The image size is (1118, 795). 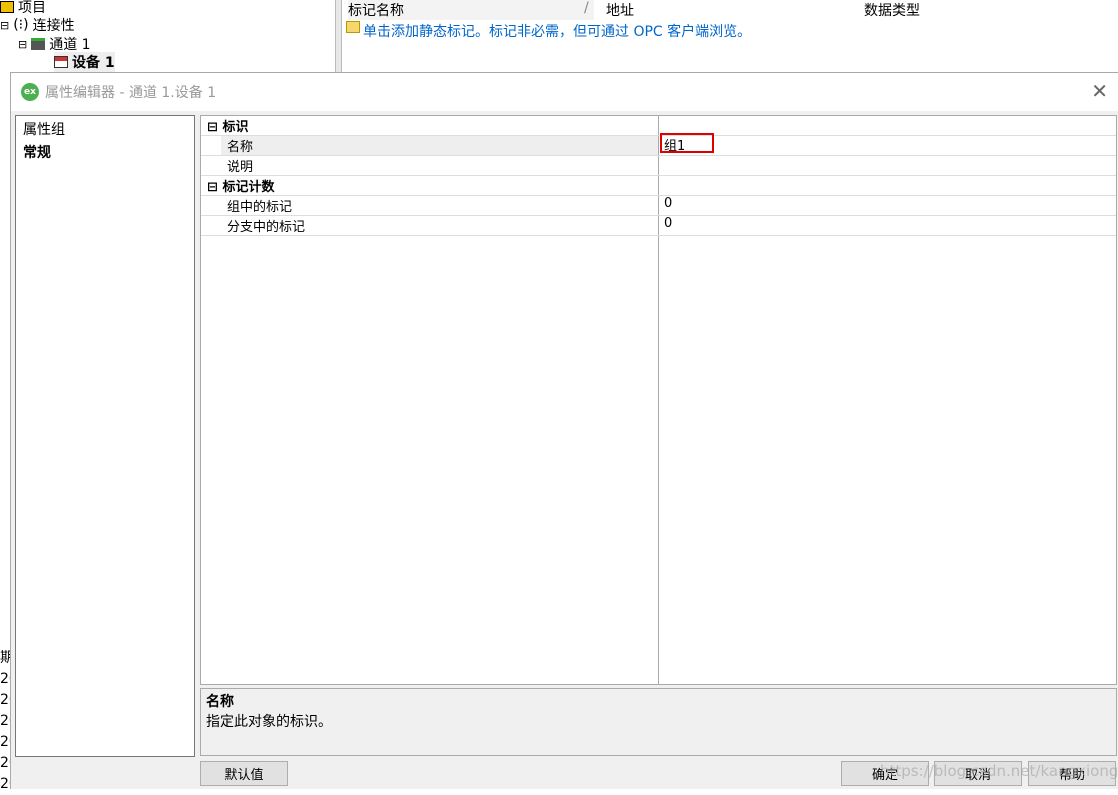 I want to click on project-icon, so click(x=7, y=7).